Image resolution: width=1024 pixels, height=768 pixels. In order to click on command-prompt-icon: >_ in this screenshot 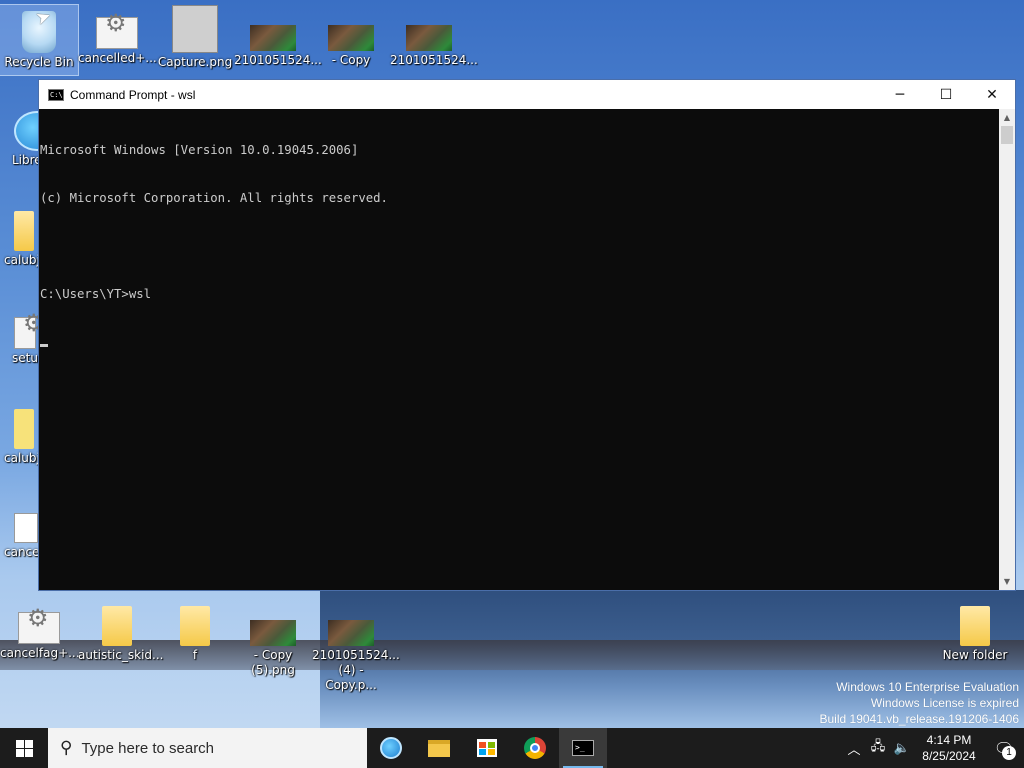, I will do `click(583, 748)`.